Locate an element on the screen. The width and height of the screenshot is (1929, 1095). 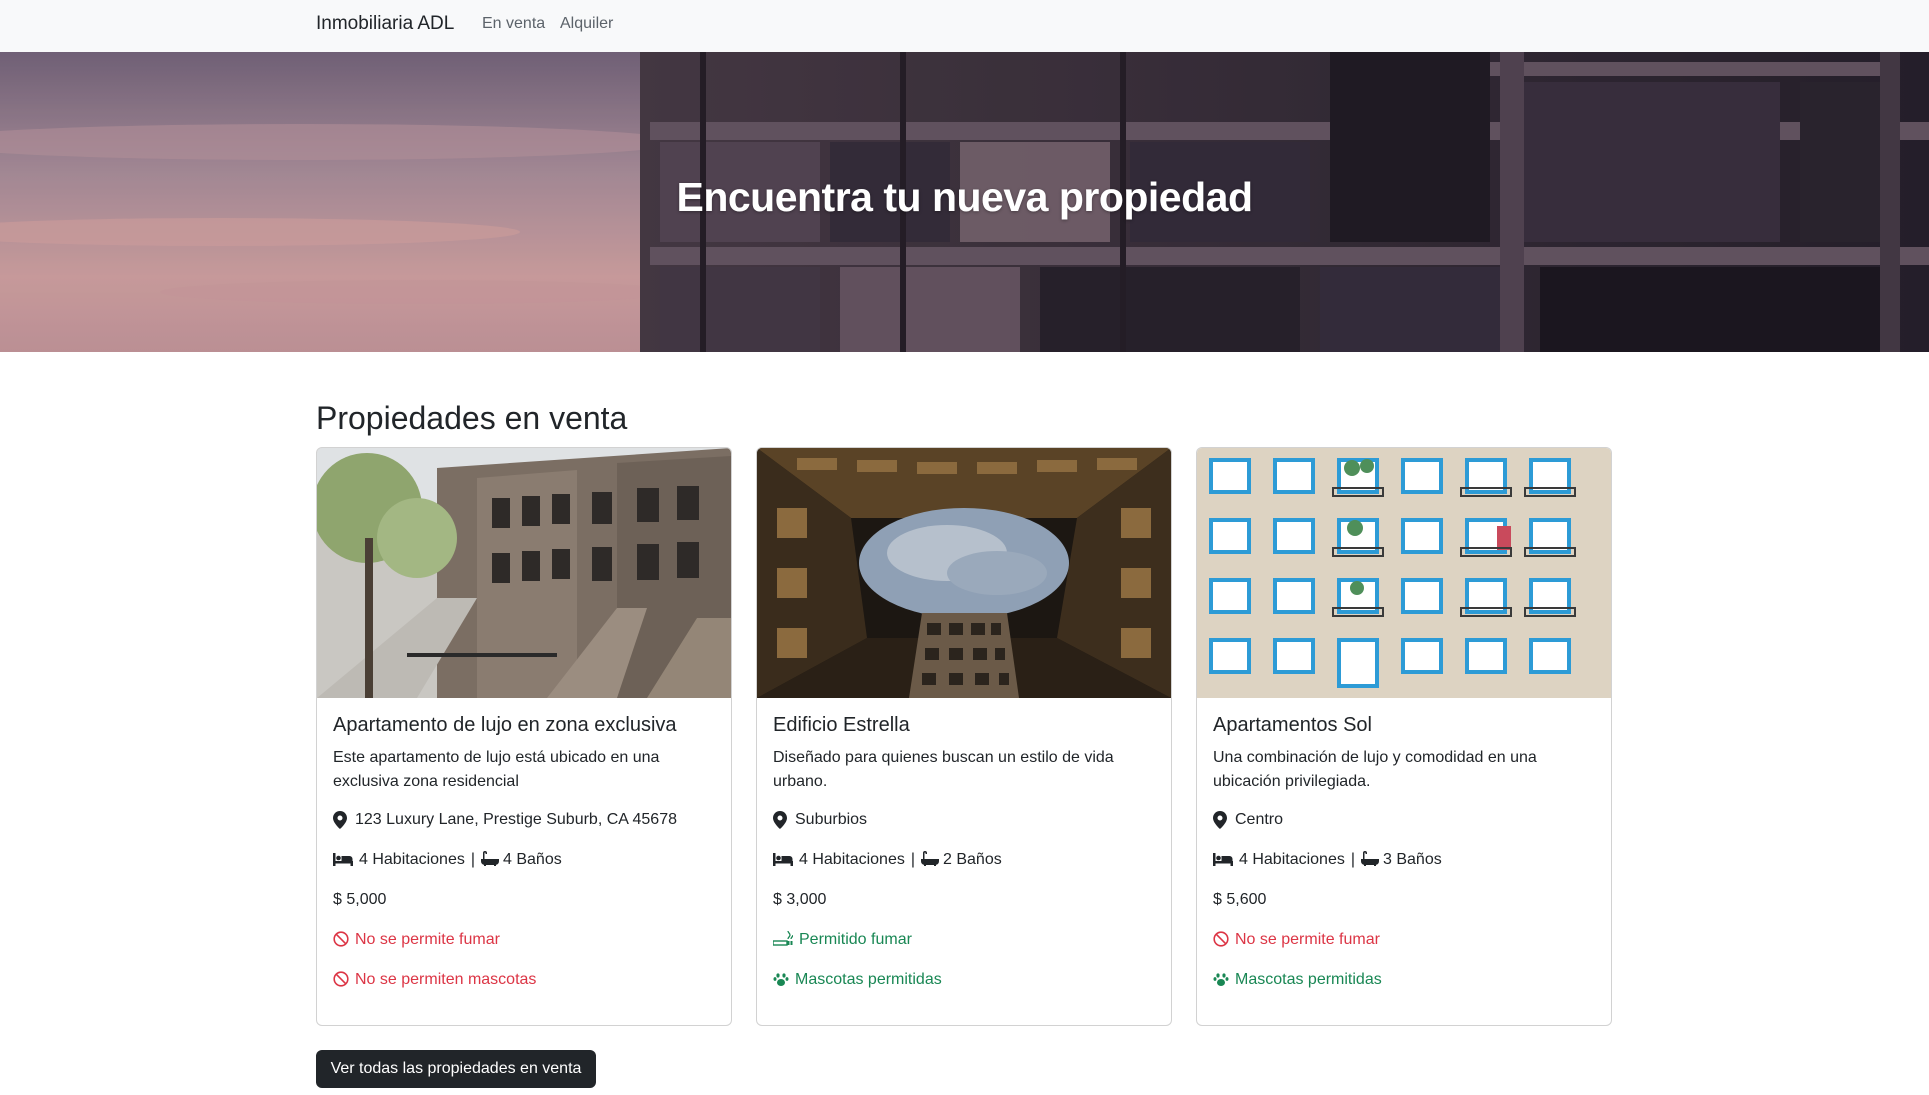
property-location: Centro is located at coordinates (1248, 820).